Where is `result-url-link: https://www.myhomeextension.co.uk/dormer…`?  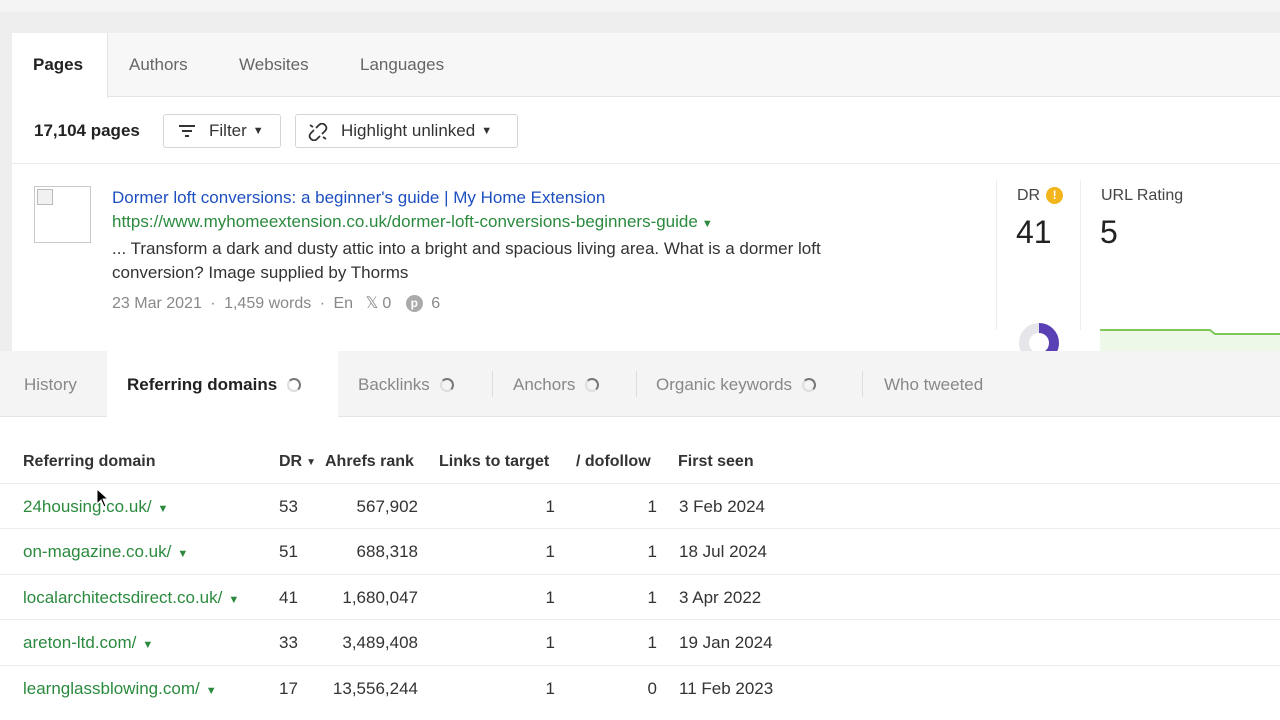
result-url-link: https://www.myhomeextension.co.uk/dormer… is located at coordinates (412, 222).